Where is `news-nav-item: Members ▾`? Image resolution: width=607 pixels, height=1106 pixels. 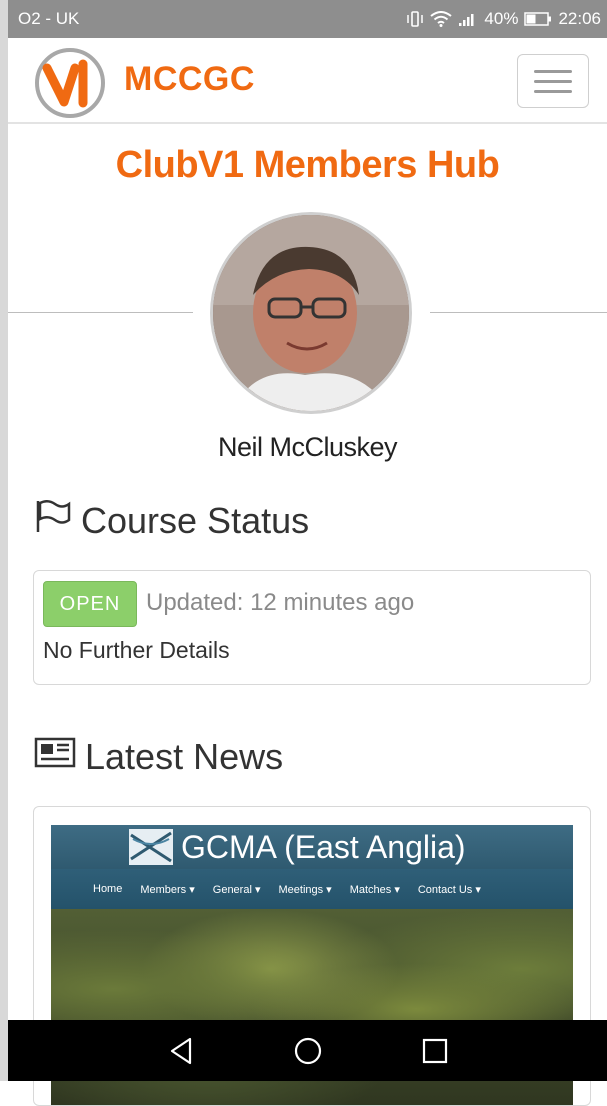 news-nav-item: Members ▾ is located at coordinates (167, 889).